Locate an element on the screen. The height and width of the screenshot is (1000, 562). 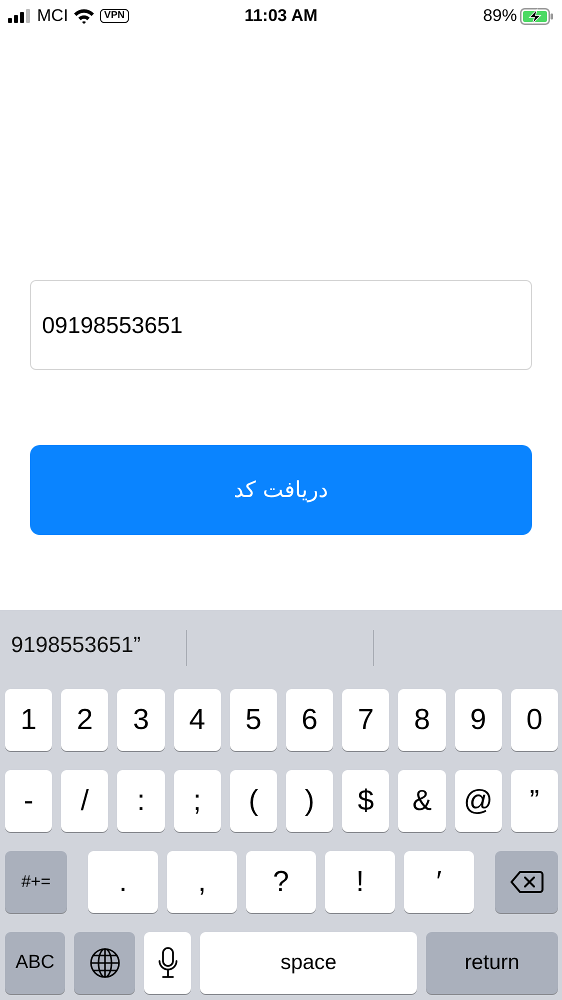
keyboard-key: 9 is located at coordinates (478, 720).